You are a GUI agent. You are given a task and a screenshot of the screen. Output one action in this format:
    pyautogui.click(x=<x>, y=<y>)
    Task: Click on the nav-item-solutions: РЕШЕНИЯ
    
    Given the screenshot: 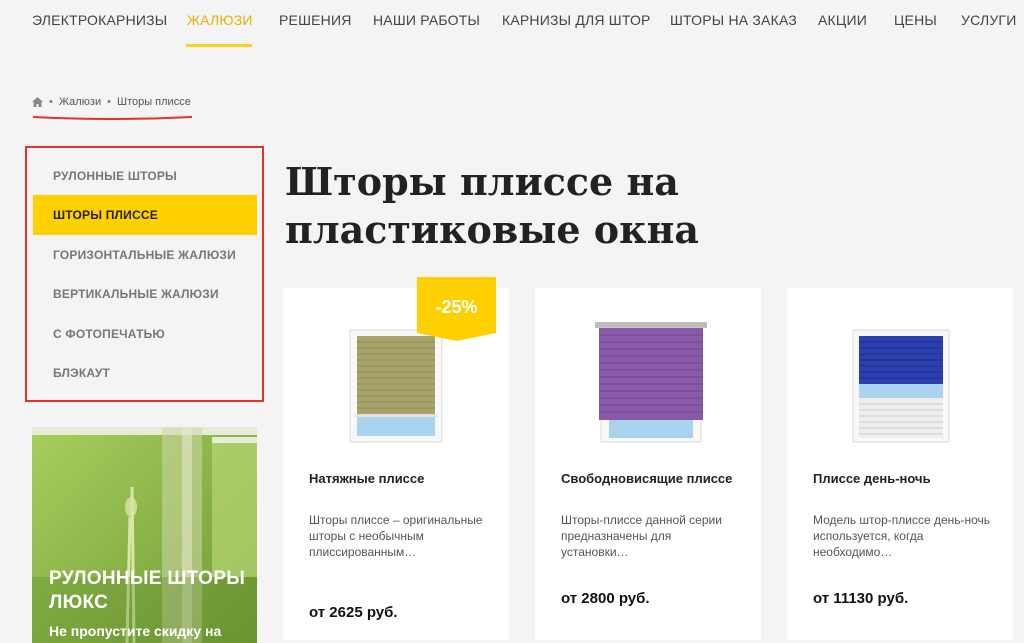 What is the action you would take?
    pyautogui.click(x=315, y=20)
    